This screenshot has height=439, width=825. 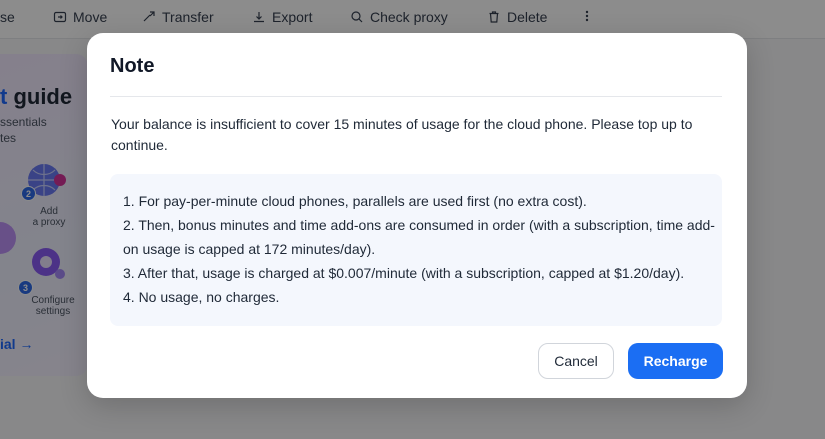 I want to click on info-line: 4. No usage, no charges., so click(x=201, y=297).